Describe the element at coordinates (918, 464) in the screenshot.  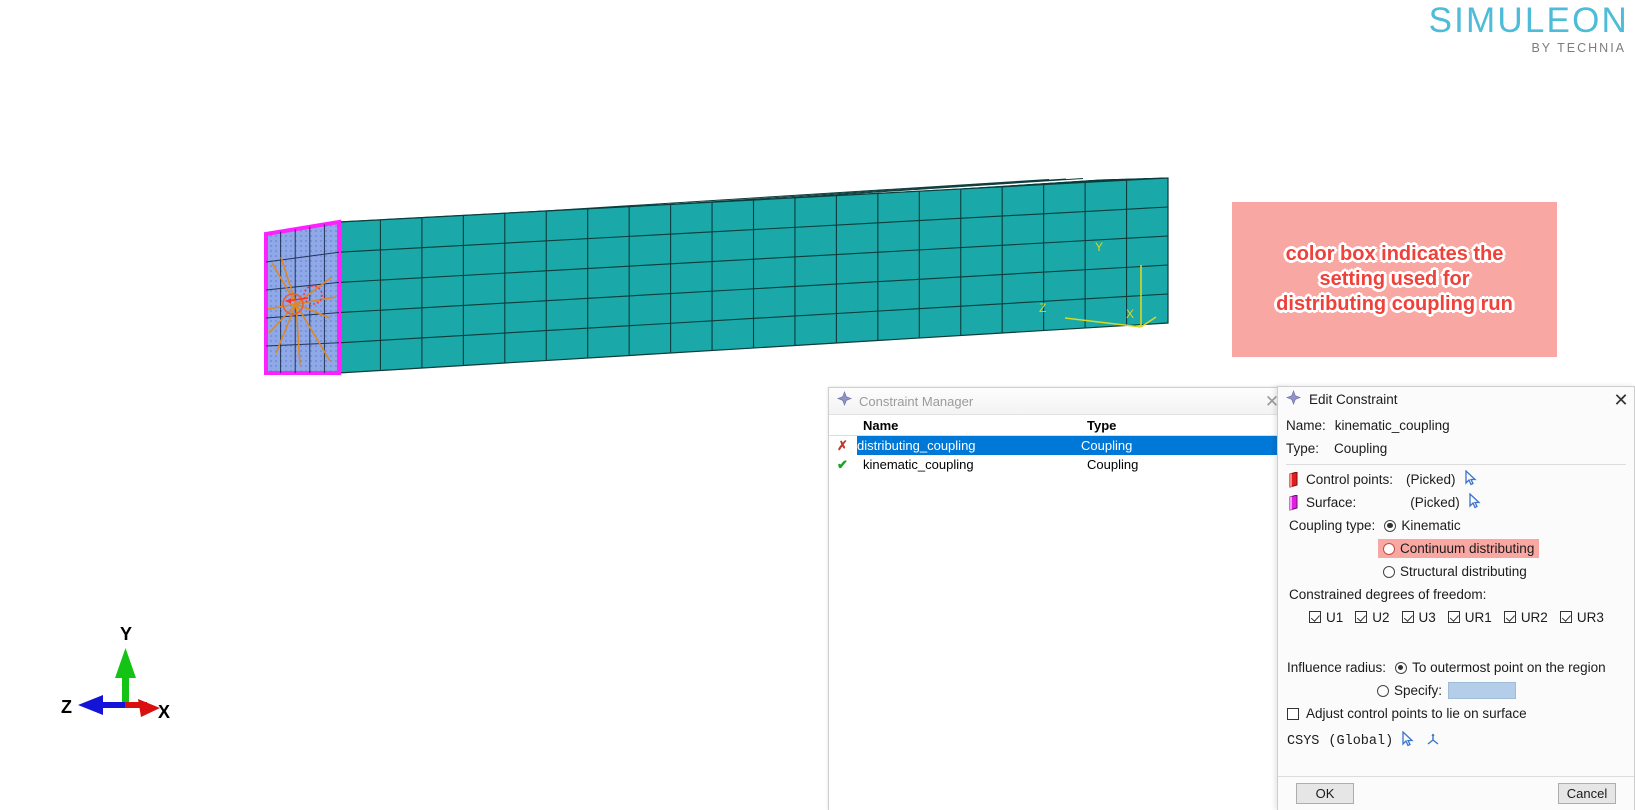
I see `constraint-name: kinematic_coupling` at that location.